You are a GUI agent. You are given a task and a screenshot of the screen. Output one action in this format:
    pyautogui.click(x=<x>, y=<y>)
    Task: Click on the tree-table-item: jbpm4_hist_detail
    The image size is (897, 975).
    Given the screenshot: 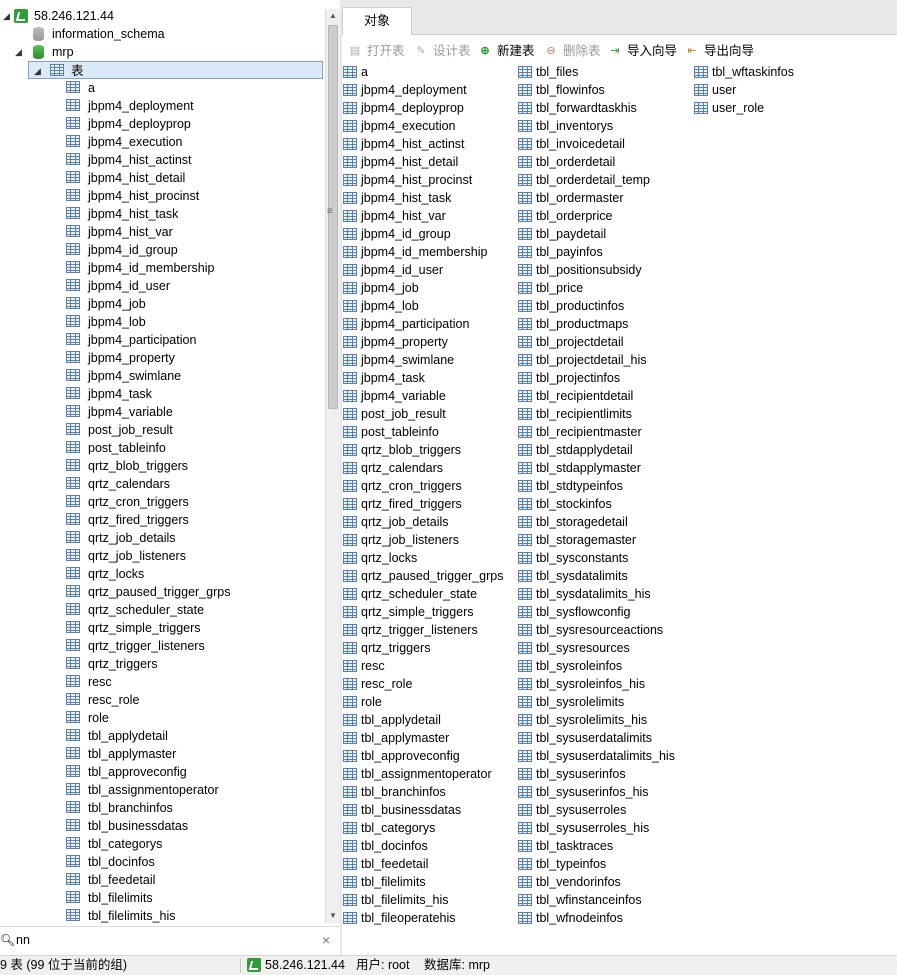 What is the action you would take?
    pyautogui.click(x=162, y=178)
    